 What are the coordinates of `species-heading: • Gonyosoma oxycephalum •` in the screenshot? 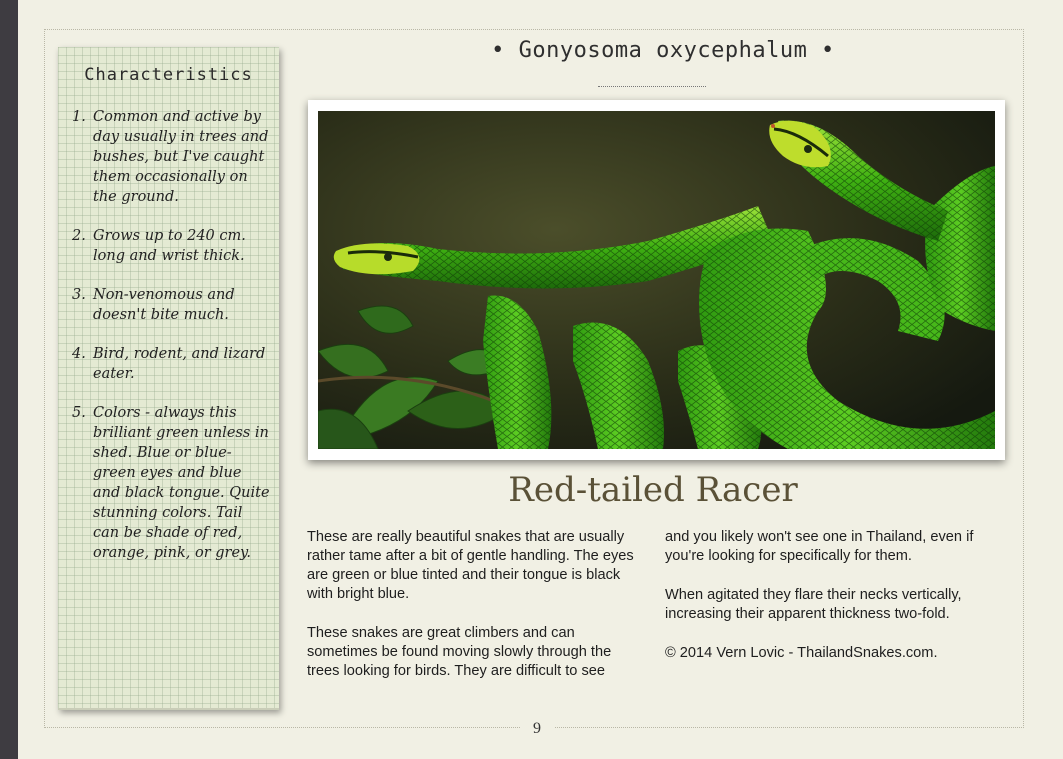 It's located at (663, 50).